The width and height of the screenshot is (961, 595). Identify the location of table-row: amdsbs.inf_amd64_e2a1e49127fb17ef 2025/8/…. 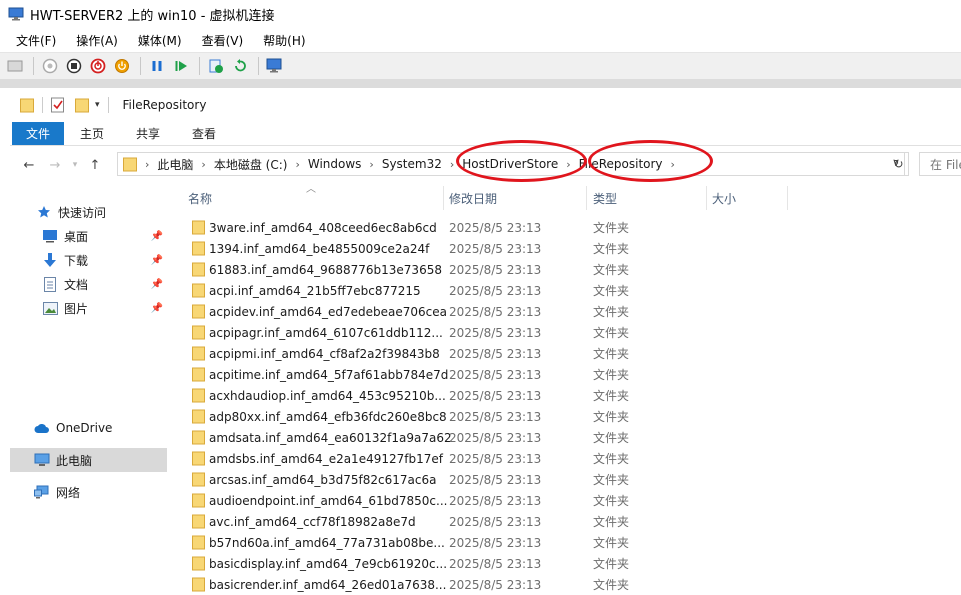
(565, 458).